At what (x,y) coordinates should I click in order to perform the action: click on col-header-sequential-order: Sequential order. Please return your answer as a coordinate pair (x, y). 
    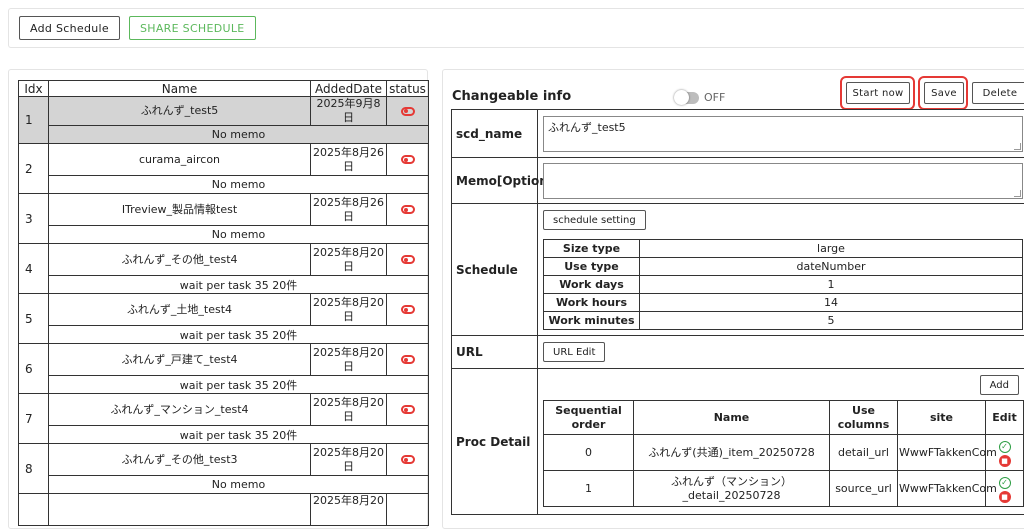
    Looking at the image, I should click on (589, 418).